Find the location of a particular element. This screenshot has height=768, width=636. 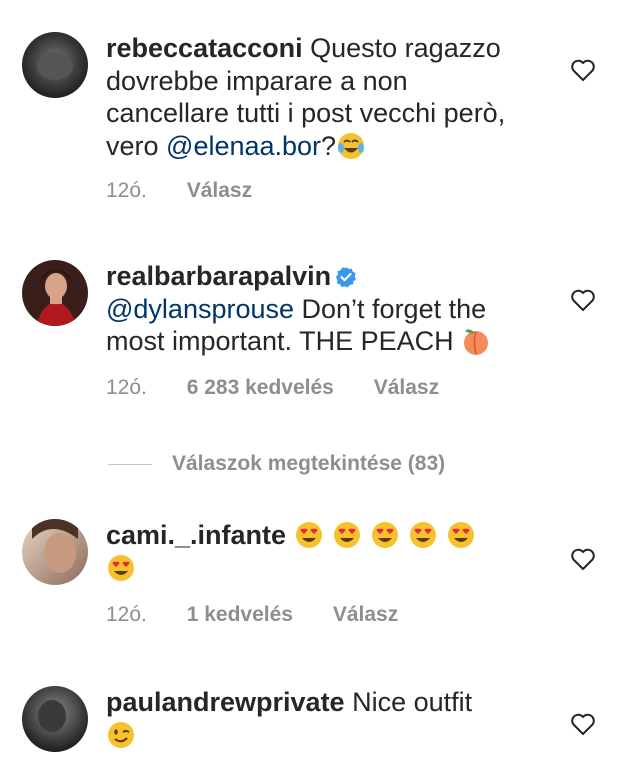

comment-meta: 12ó. Válasz is located at coordinates (196, 191).